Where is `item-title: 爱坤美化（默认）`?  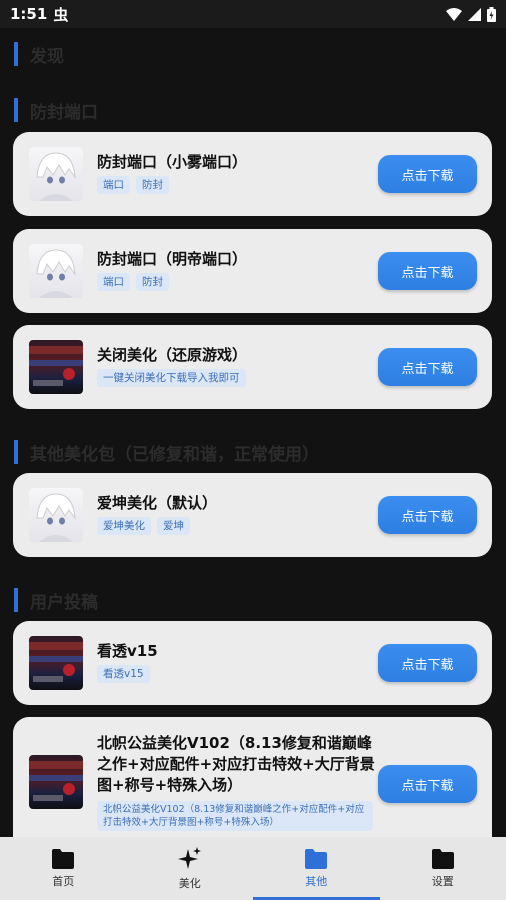
item-title: 爱坤美化（默认） is located at coordinates (157, 503).